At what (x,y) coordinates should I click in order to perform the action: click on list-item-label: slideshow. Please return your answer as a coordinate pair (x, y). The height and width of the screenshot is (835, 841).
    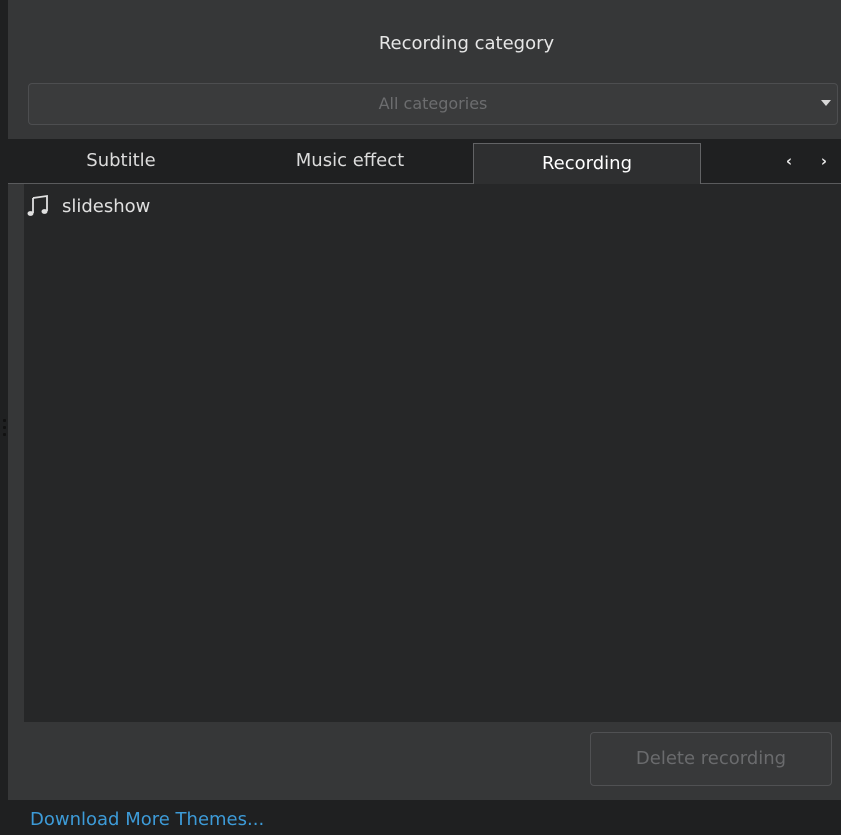
    Looking at the image, I should click on (106, 206).